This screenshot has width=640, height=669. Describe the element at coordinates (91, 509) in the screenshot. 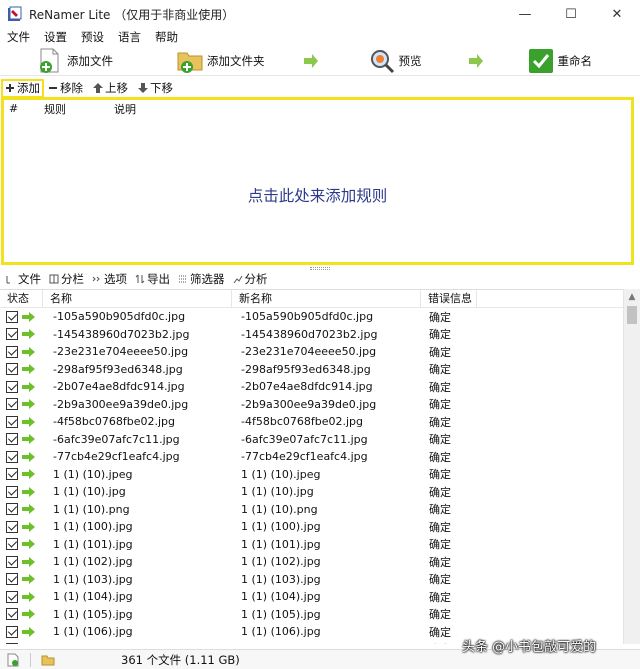

I see `name-cell: 1 (1) (10).png` at that location.